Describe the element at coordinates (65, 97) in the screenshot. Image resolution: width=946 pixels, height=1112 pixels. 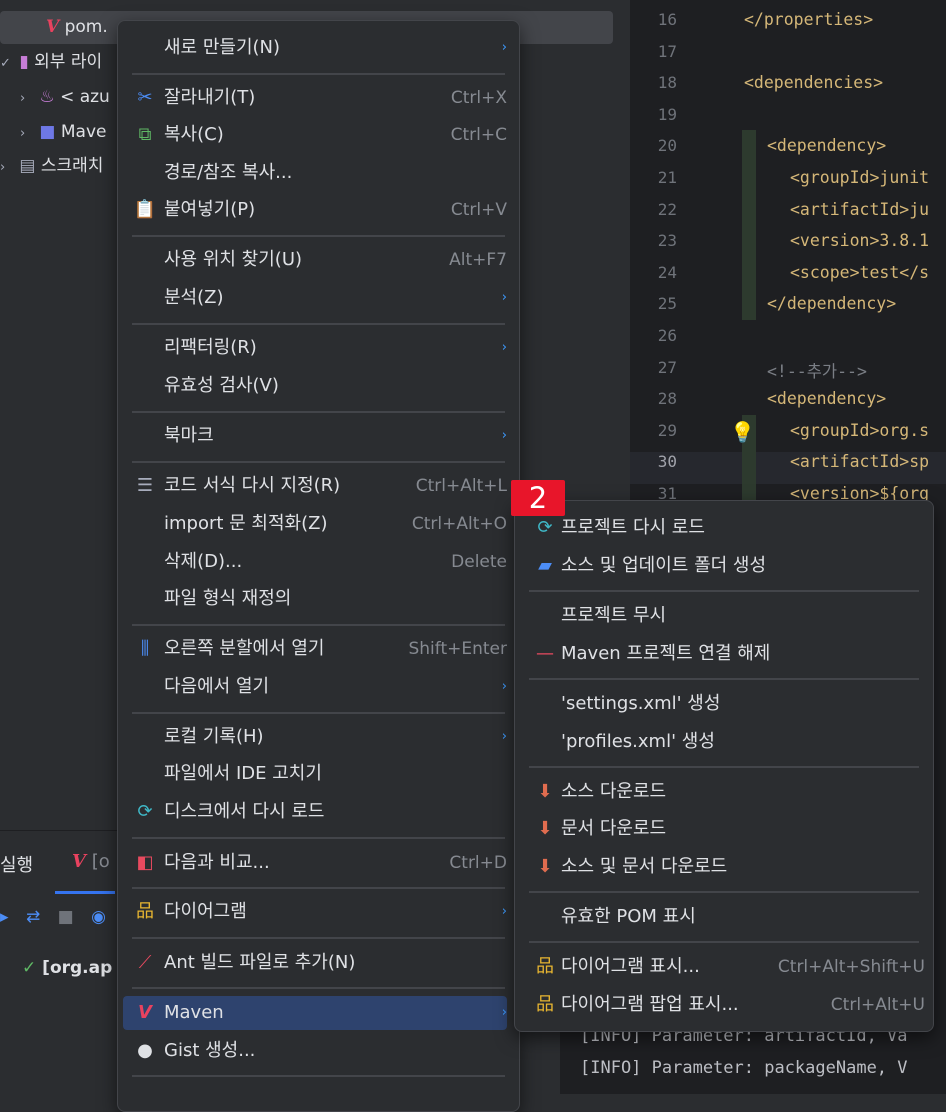
I see `tree-item-jdk: › ♨ < azu` at that location.